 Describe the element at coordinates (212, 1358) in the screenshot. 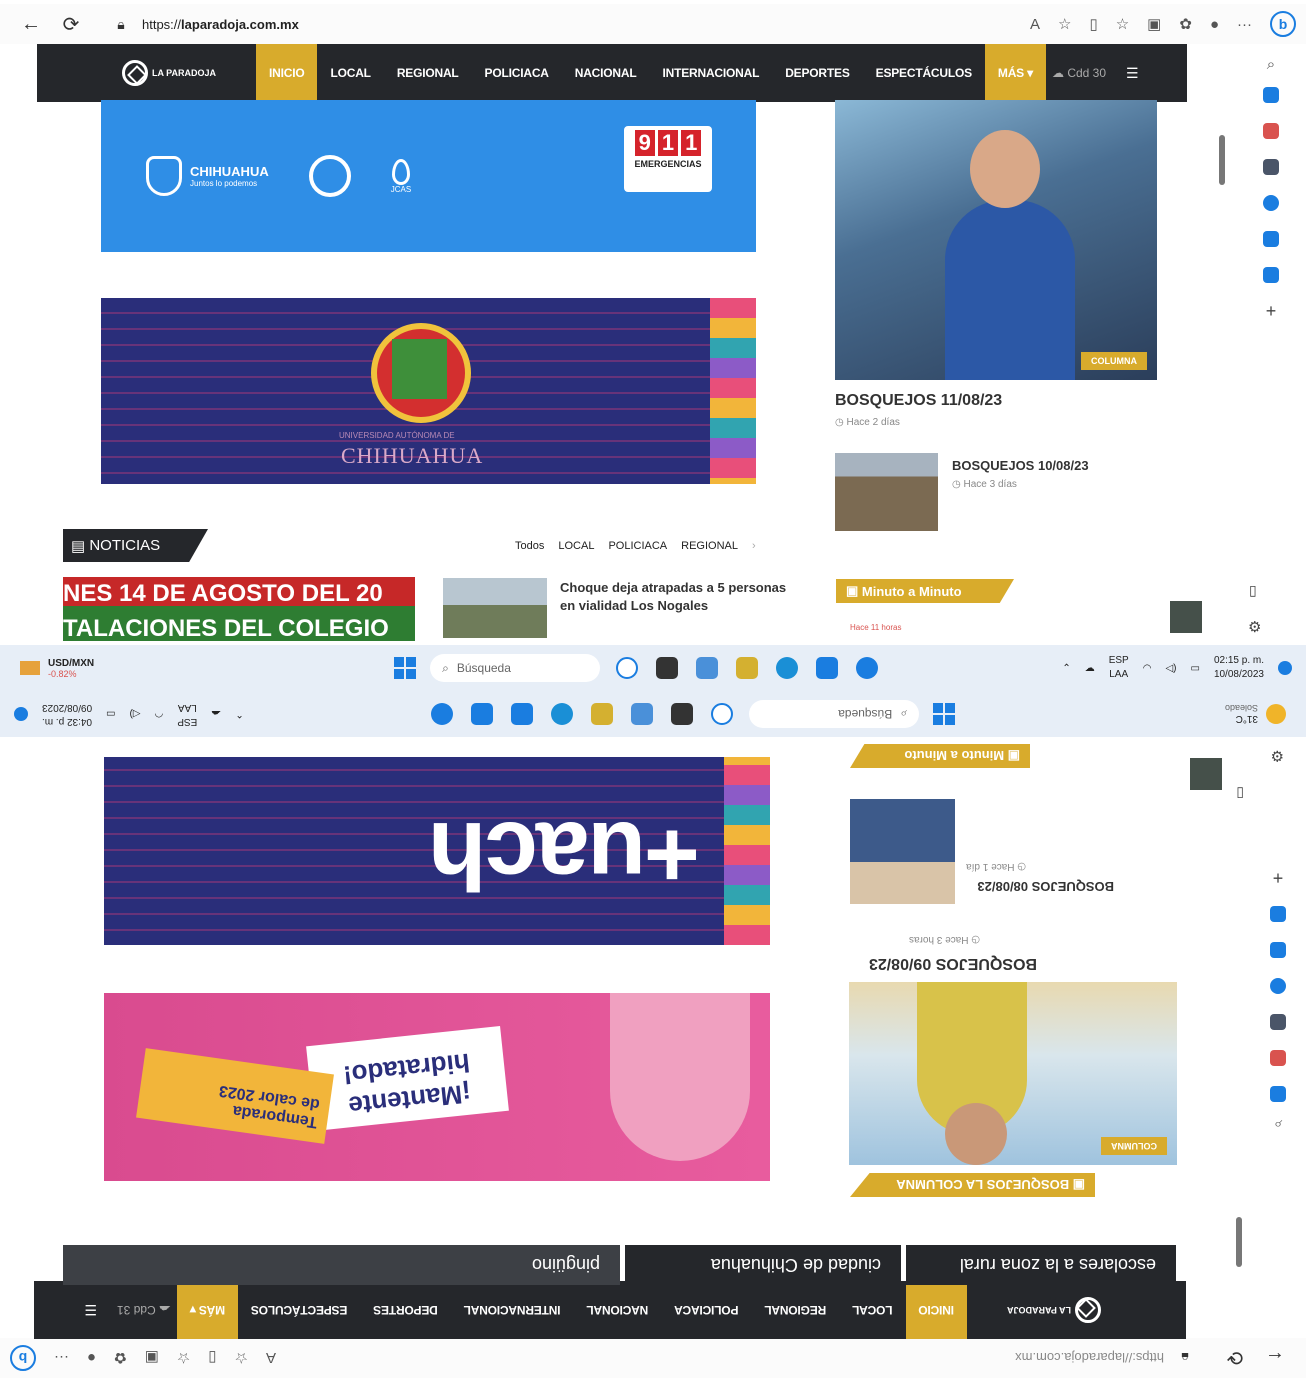

I see `split-screen-icon: ▯` at that location.